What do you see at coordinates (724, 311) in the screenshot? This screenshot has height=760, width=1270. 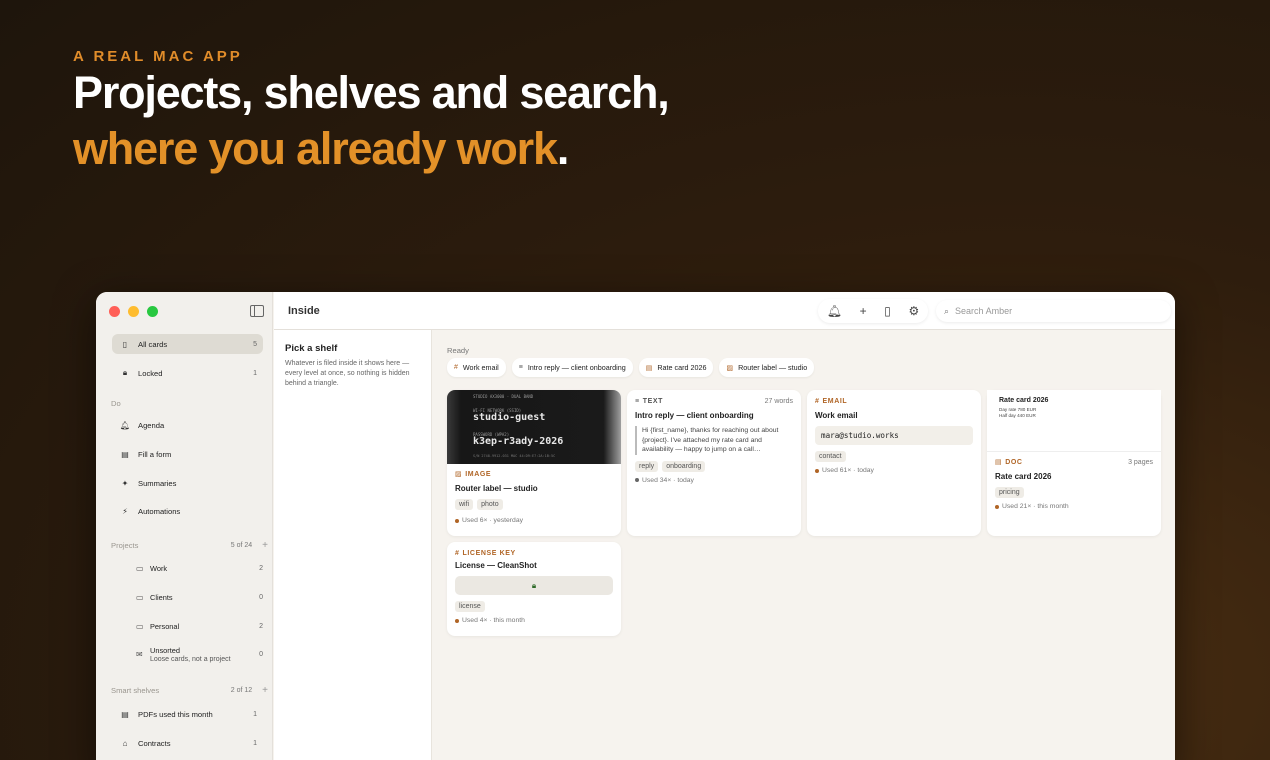 I see `toolbar: Inside 🔔︎ + ▯ ⚙︎ ⌕ Search Amber` at bounding box center [724, 311].